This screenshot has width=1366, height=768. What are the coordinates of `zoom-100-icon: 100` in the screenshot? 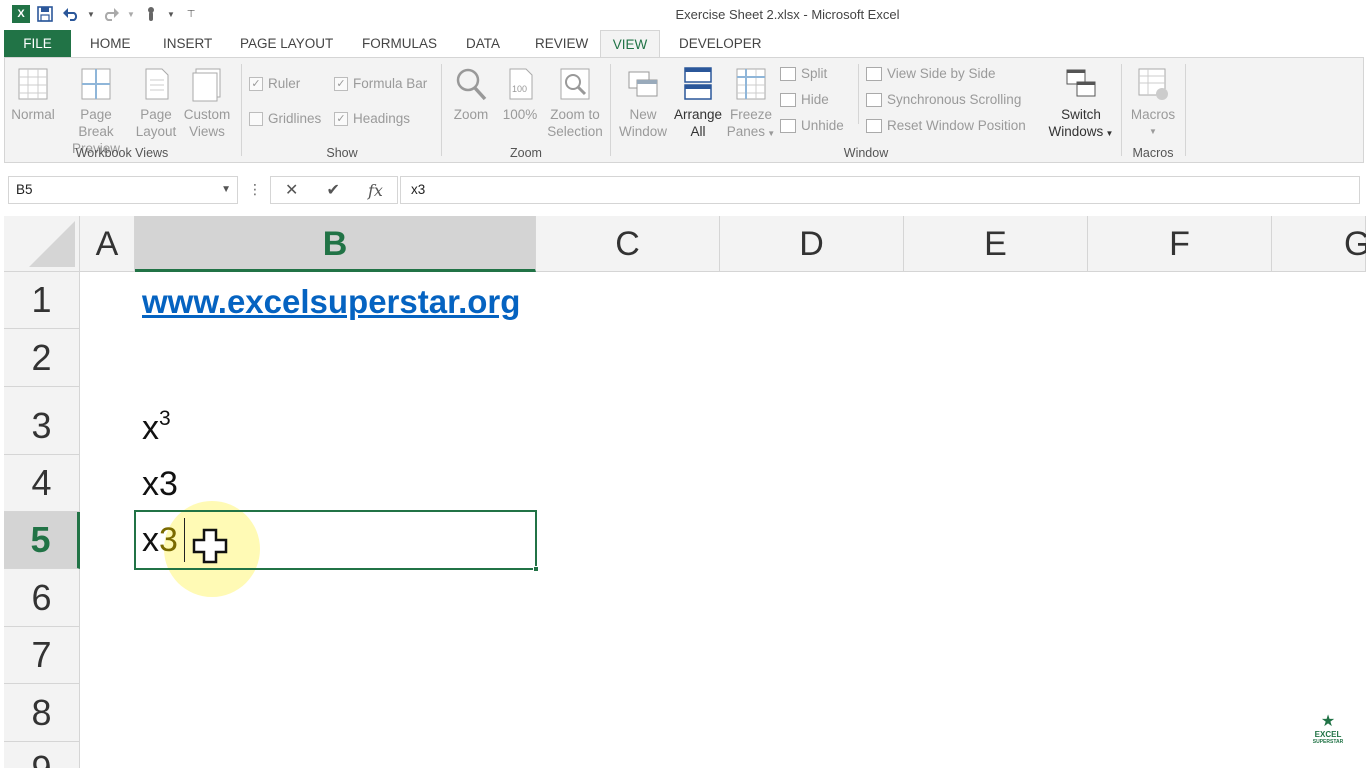 It's located at (521, 84).